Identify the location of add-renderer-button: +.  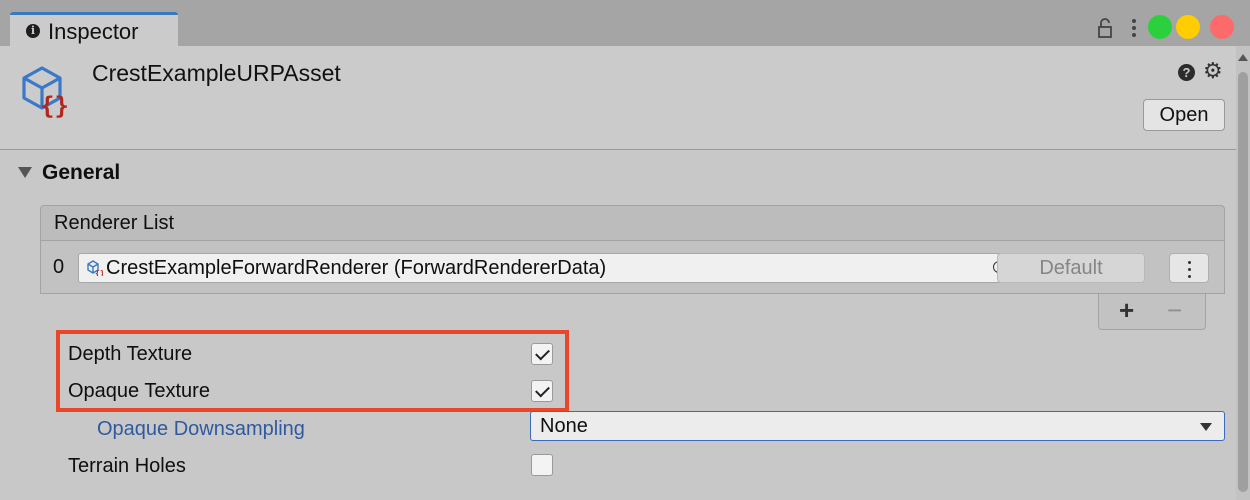
(1126, 310).